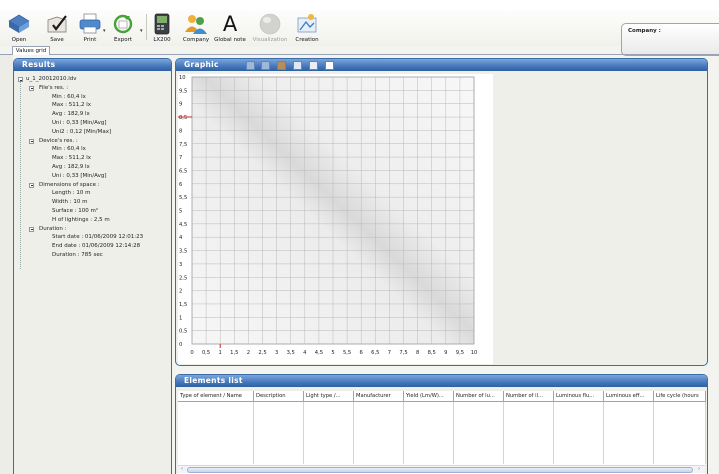 Image resolution: width=719 pixels, height=474 pixels. Describe the element at coordinates (183, 332) in the screenshot. I see `y-tick-label: 0,5` at that location.